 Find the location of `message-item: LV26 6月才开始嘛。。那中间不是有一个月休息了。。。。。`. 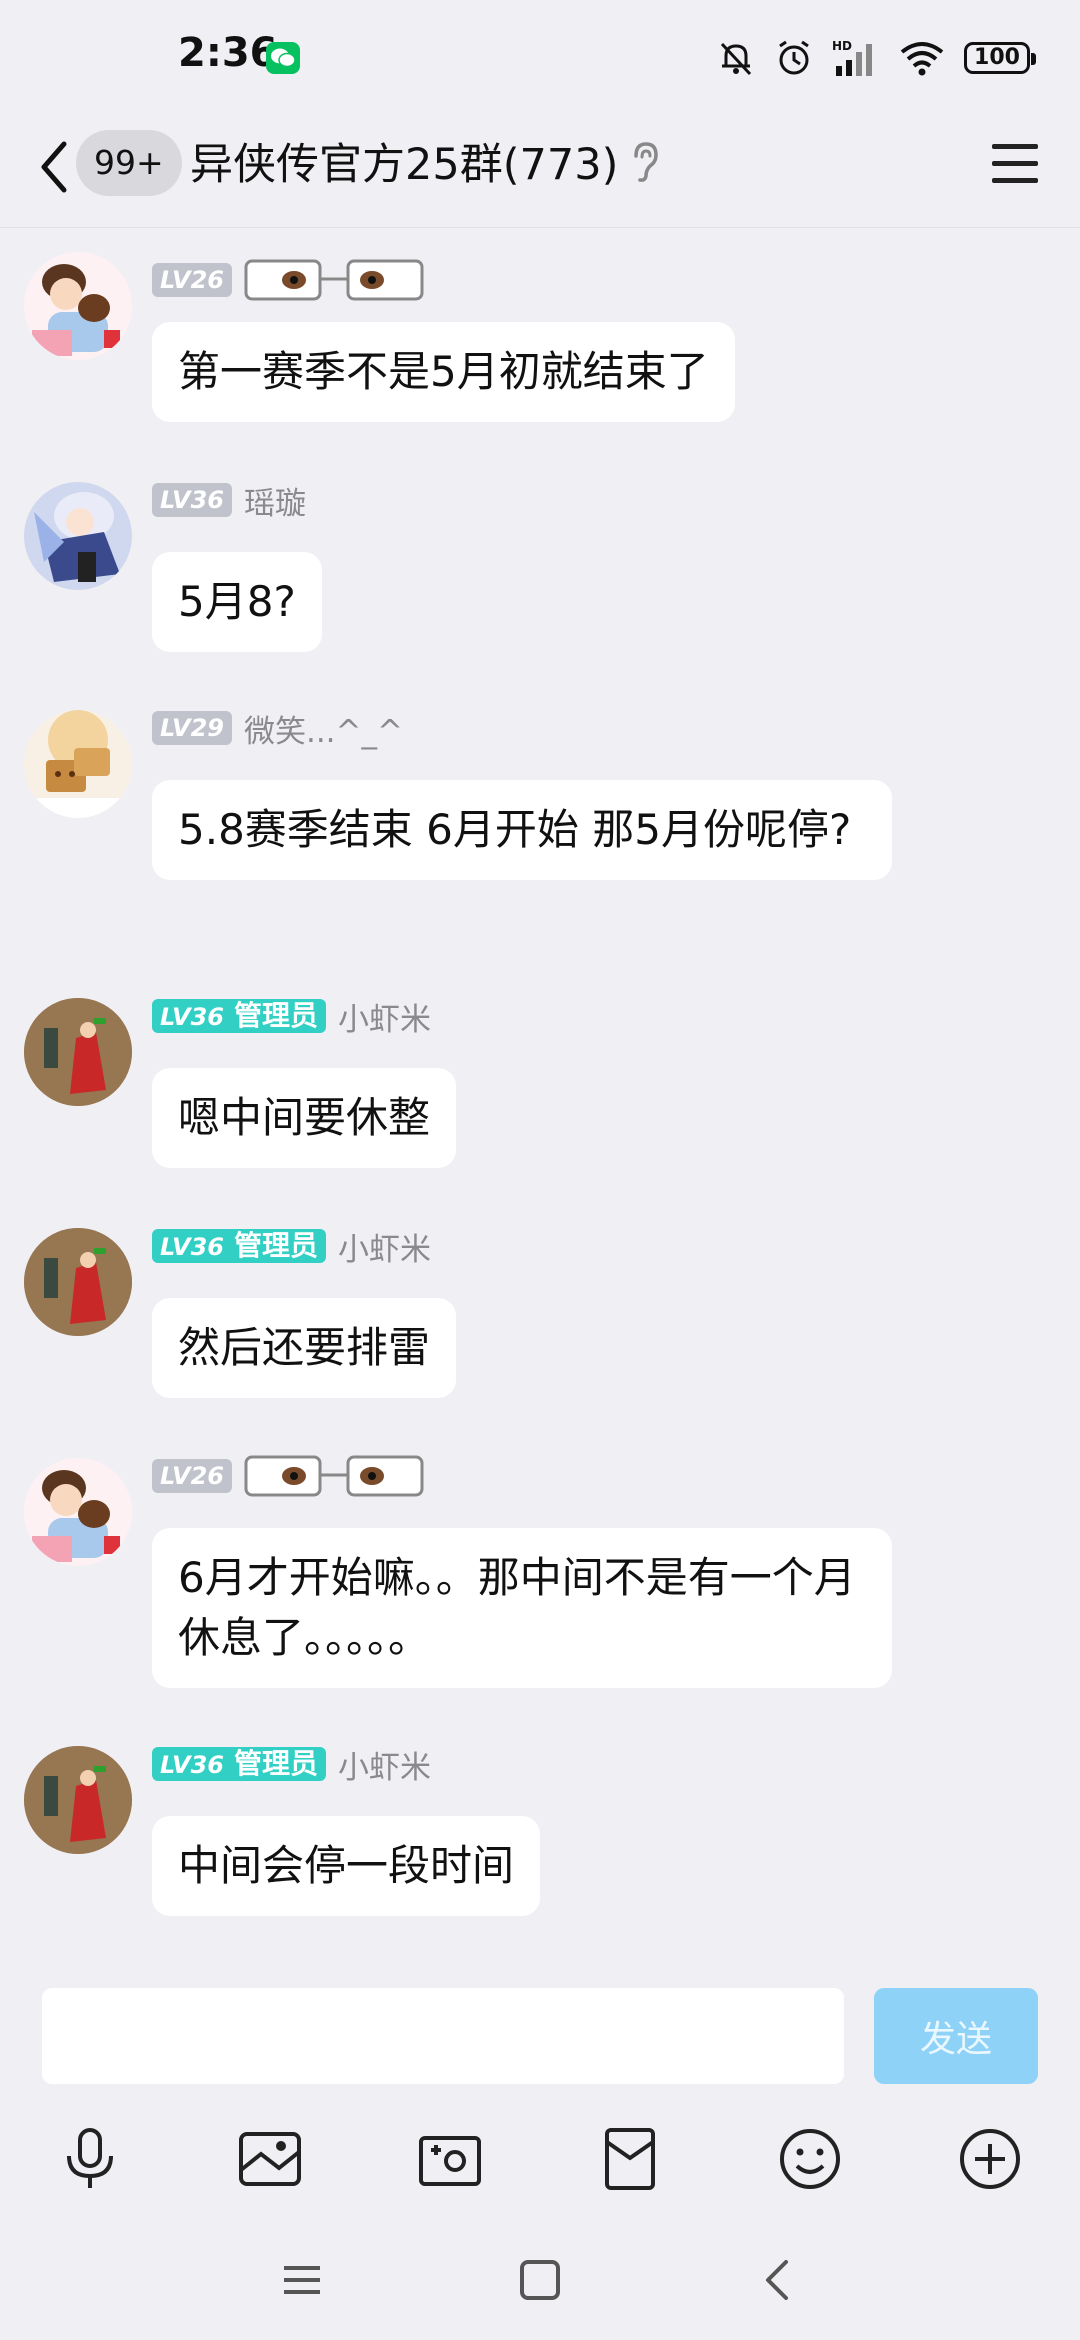

message-item: LV26 6月才开始嘛。。那中间不是有一个月休息了。。。。。 is located at coordinates (540, 1601).